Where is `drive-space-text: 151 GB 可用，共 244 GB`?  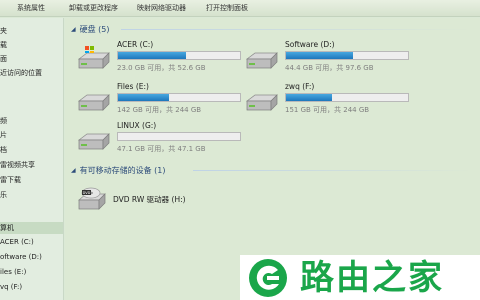 drive-space-text: 151 GB 可用，共 244 GB is located at coordinates (327, 110).